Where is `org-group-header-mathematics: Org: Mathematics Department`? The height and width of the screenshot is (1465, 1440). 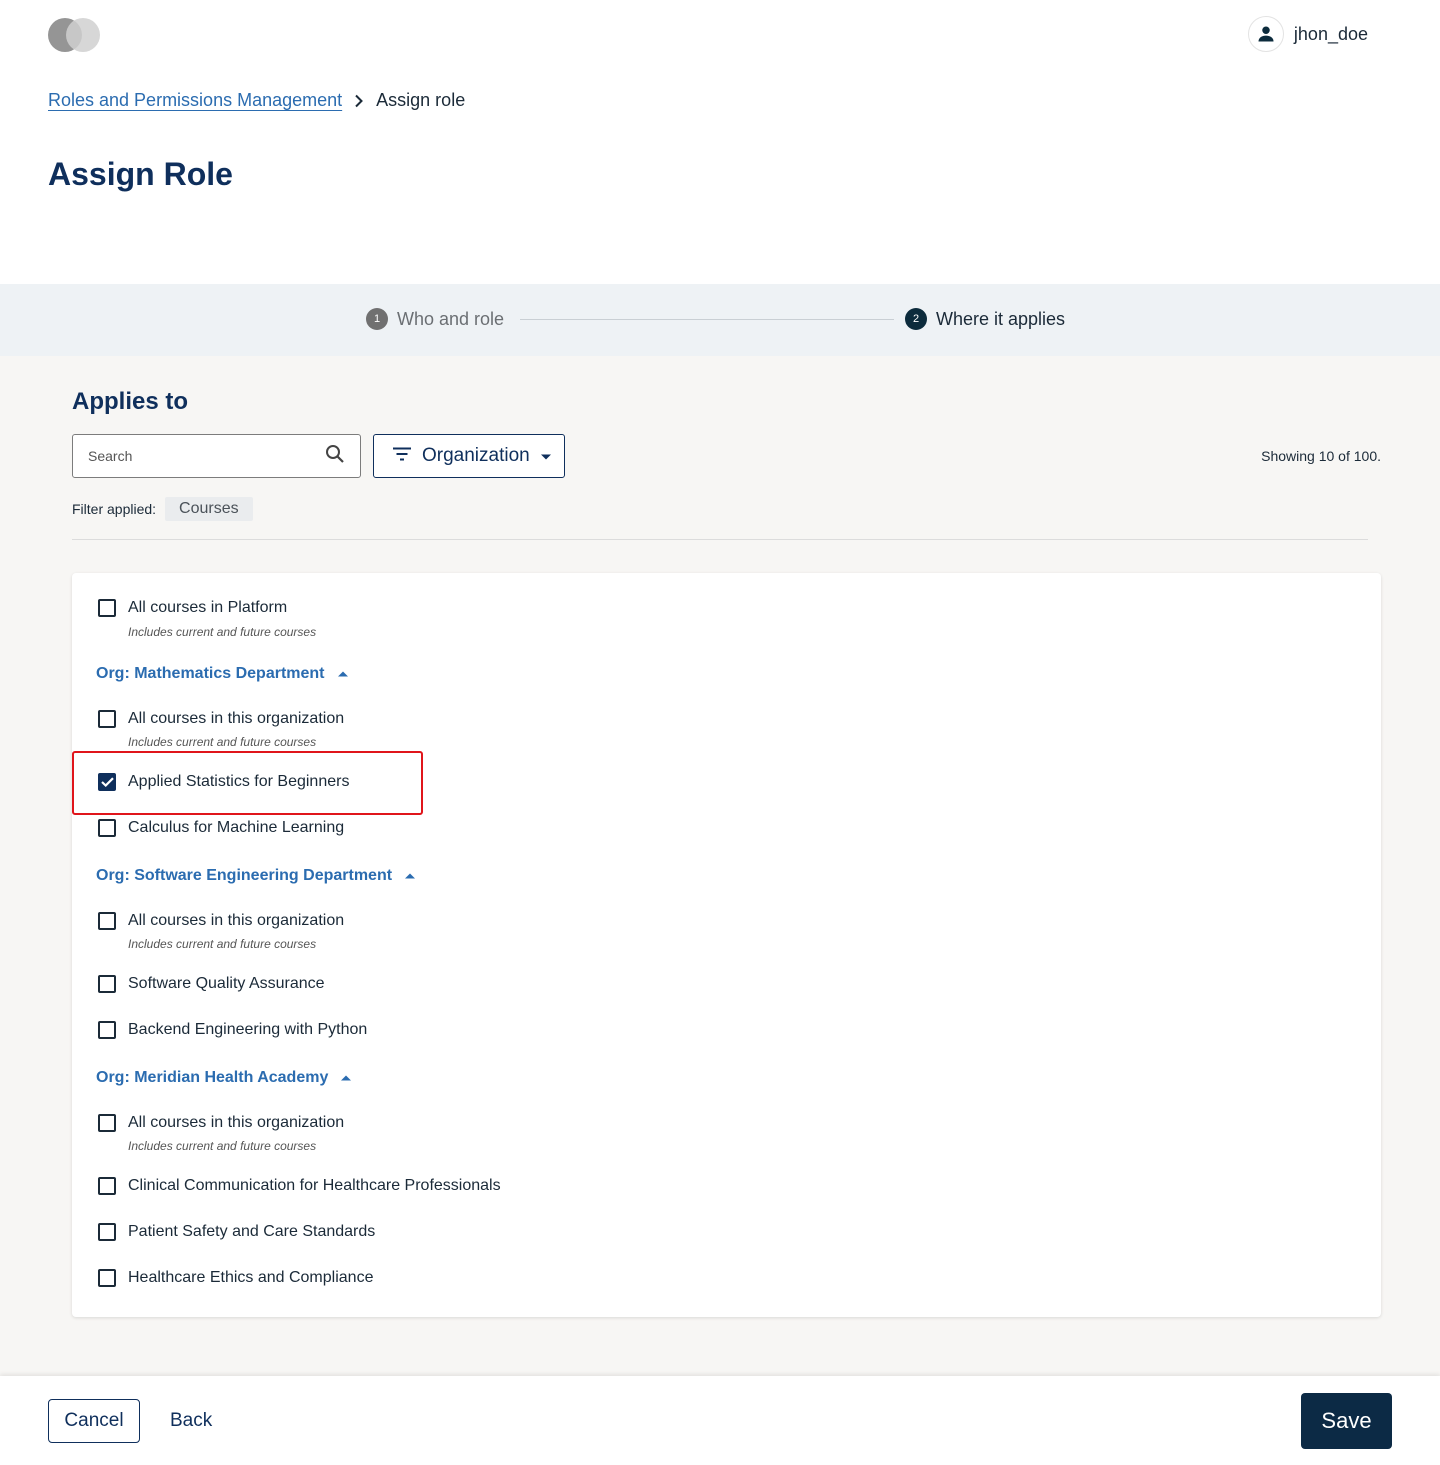 org-group-header-mathematics: Org: Mathematics Department is located at coordinates (222, 674).